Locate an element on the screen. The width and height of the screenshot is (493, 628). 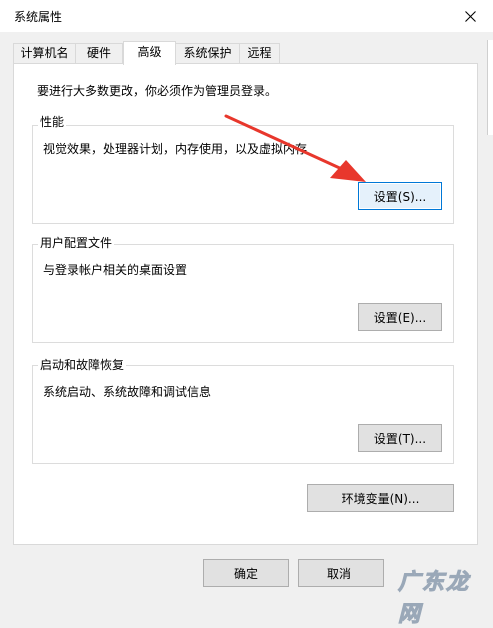
cancel-button: 取消 is located at coordinates (341, 573).